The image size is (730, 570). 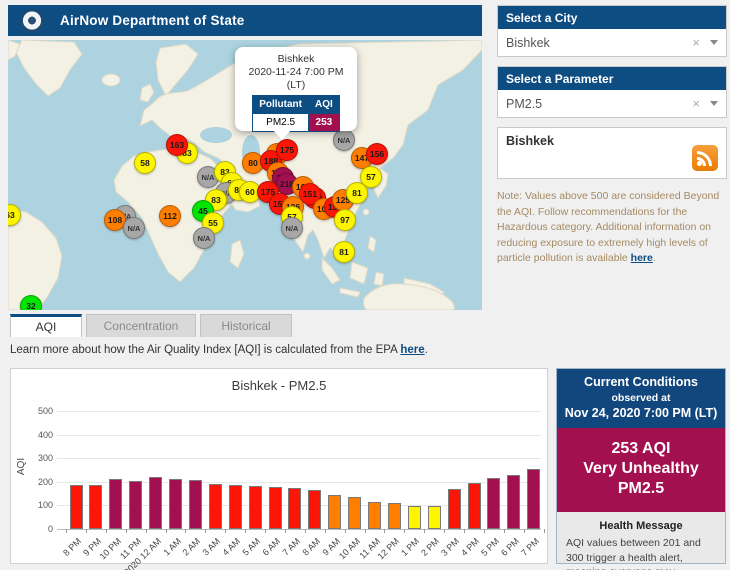 I want to click on rss-icon, so click(x=705, y=158).